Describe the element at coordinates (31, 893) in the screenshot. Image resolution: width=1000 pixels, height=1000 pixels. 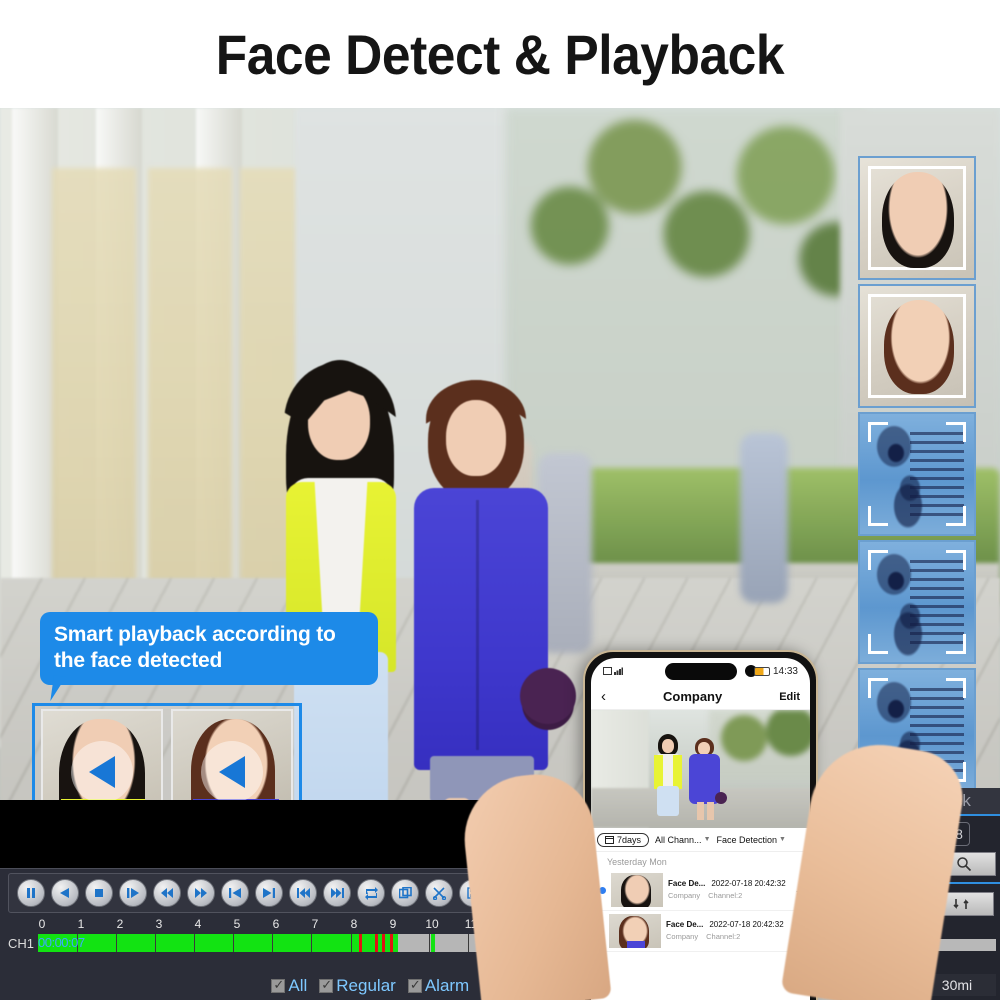
I see `pause-button` at that location.